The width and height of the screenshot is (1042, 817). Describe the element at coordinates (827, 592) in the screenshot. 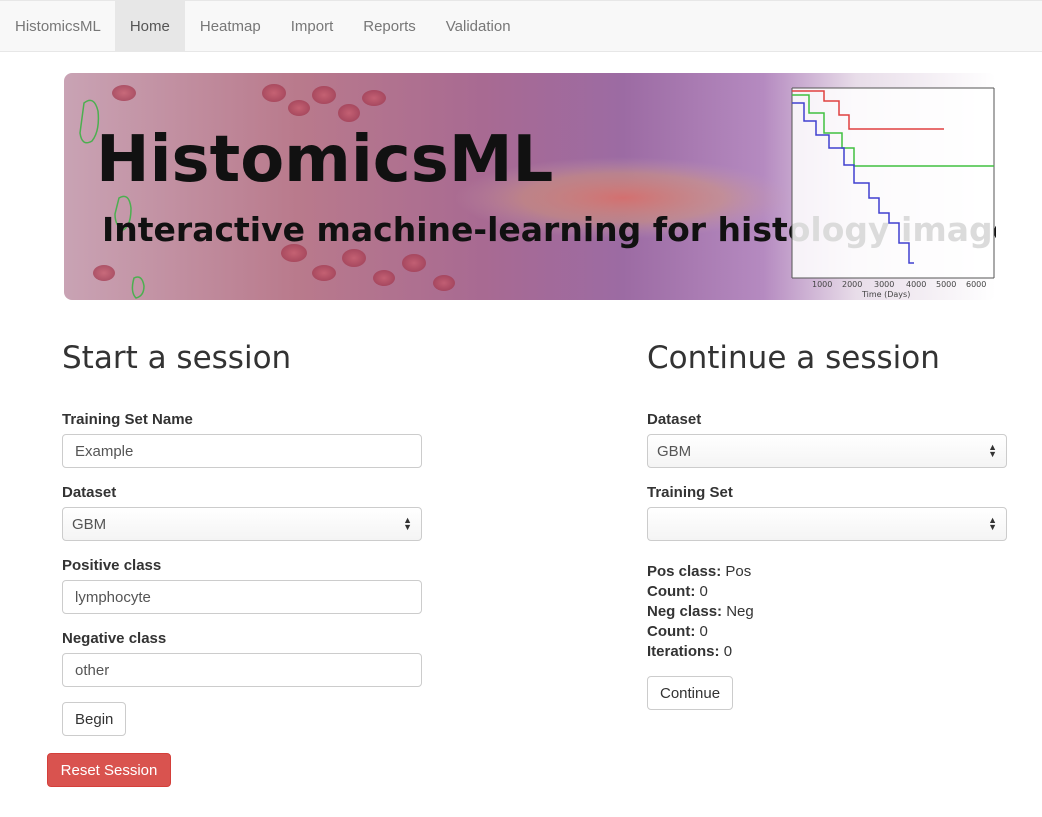

I see `pos-count-line: Count: 0` at that location.